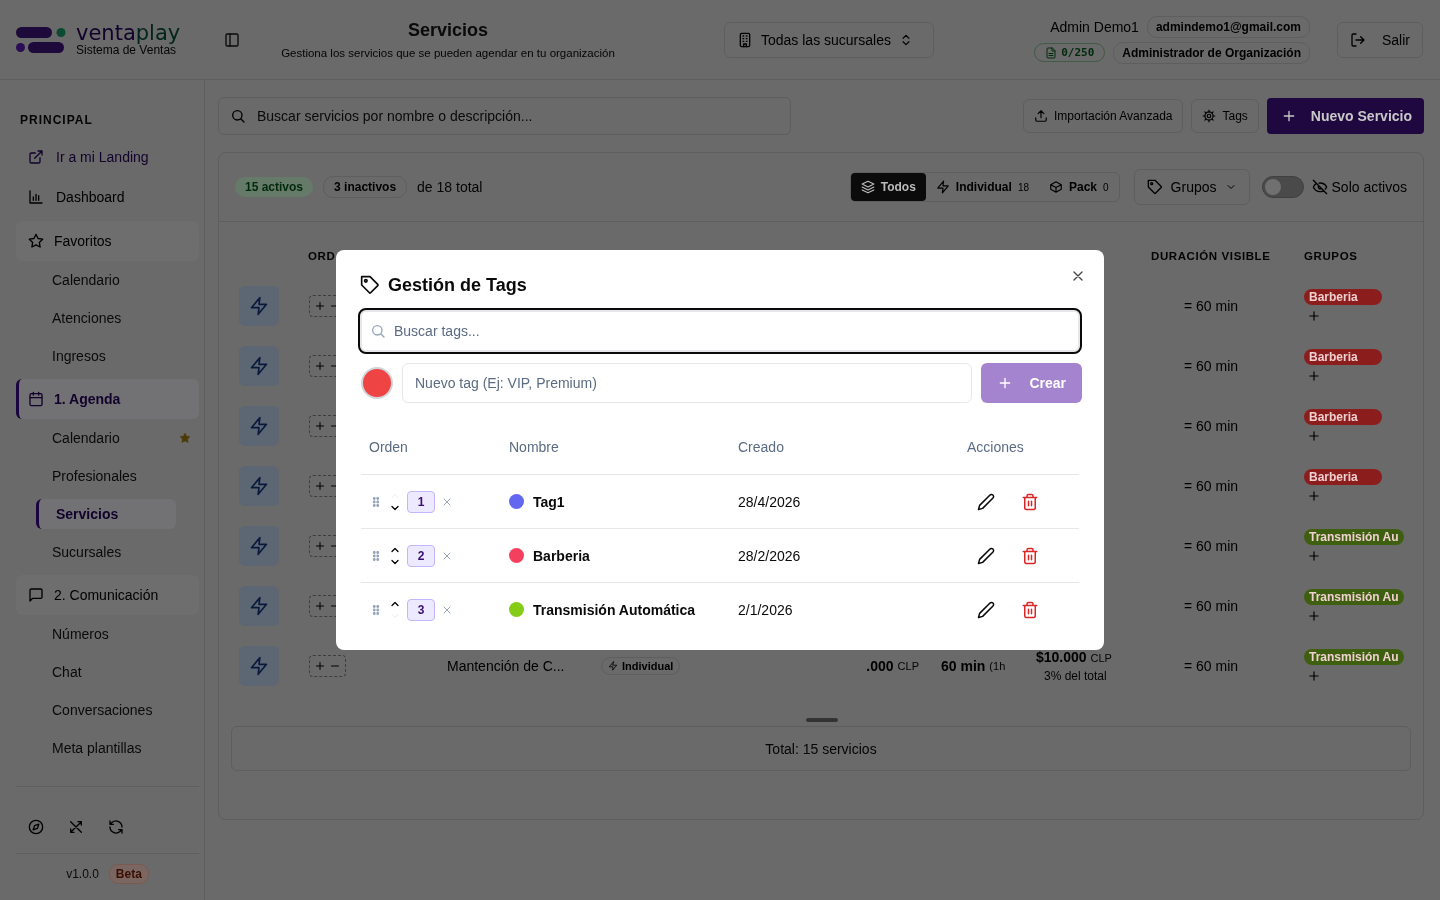  I want to click on sidebar-item: Números, so click(106, 634).